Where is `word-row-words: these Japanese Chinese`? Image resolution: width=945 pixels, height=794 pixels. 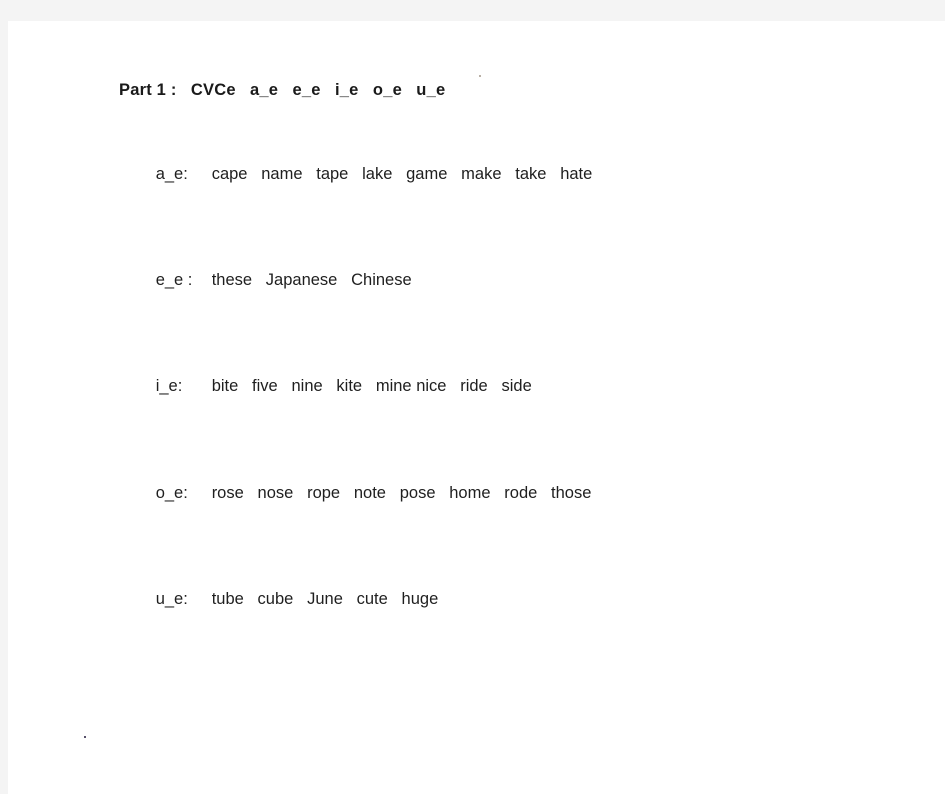
word-row-words: these Japanese Chinese is located at coordinates (311, 279).